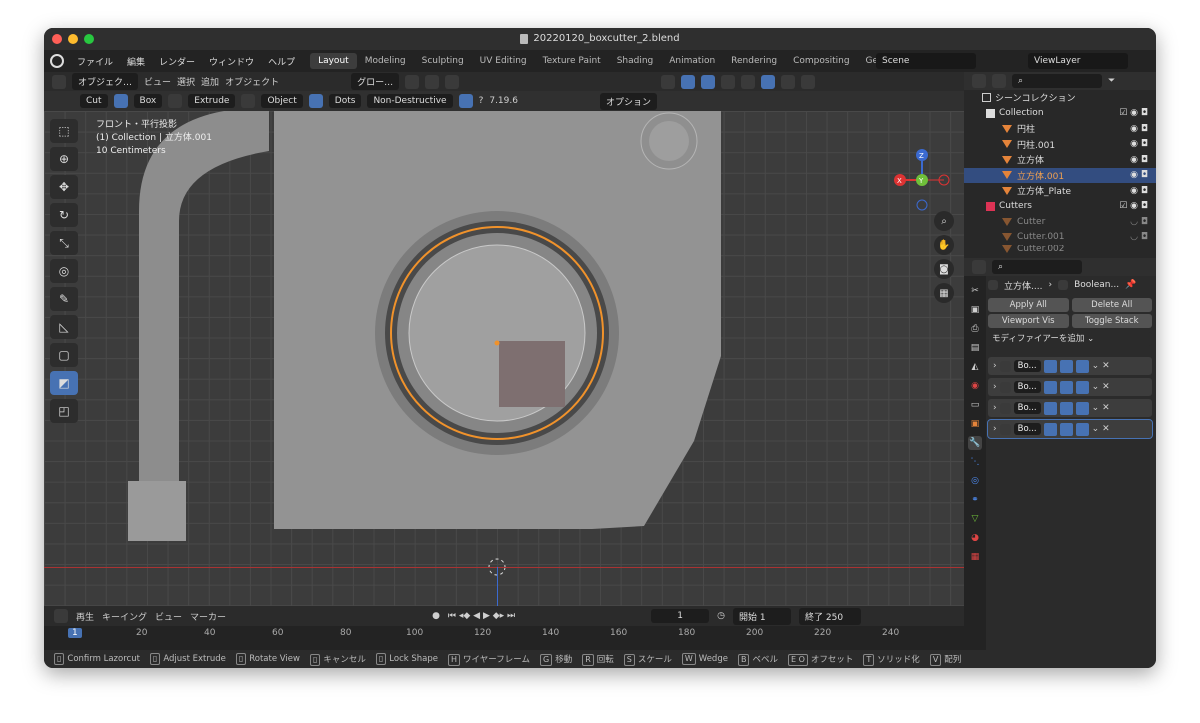 This screenshot has height=723, width=1200. What do you see at coordinates (64, 215) in the screenshot?
I see `rotate-tool-icon: ↻` at bounding box center [64, 215].